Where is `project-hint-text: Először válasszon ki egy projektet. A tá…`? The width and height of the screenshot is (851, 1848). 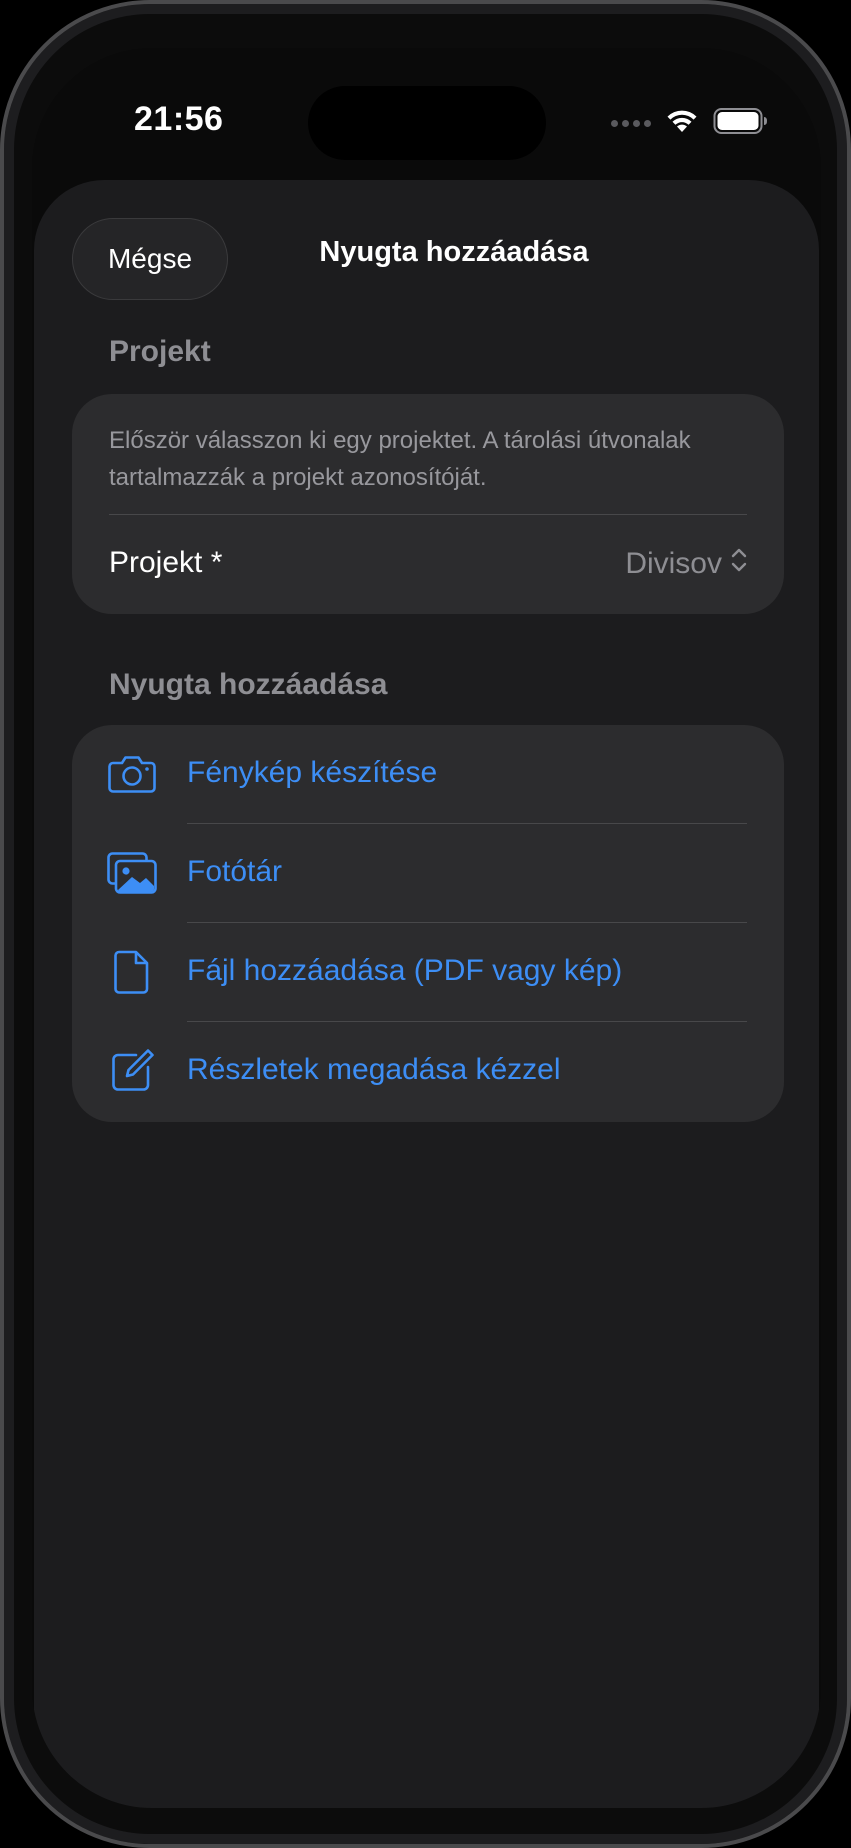 project-hint-text: Először válasszon ki egy projektet. A tá… is located at coordinates (400, 459).